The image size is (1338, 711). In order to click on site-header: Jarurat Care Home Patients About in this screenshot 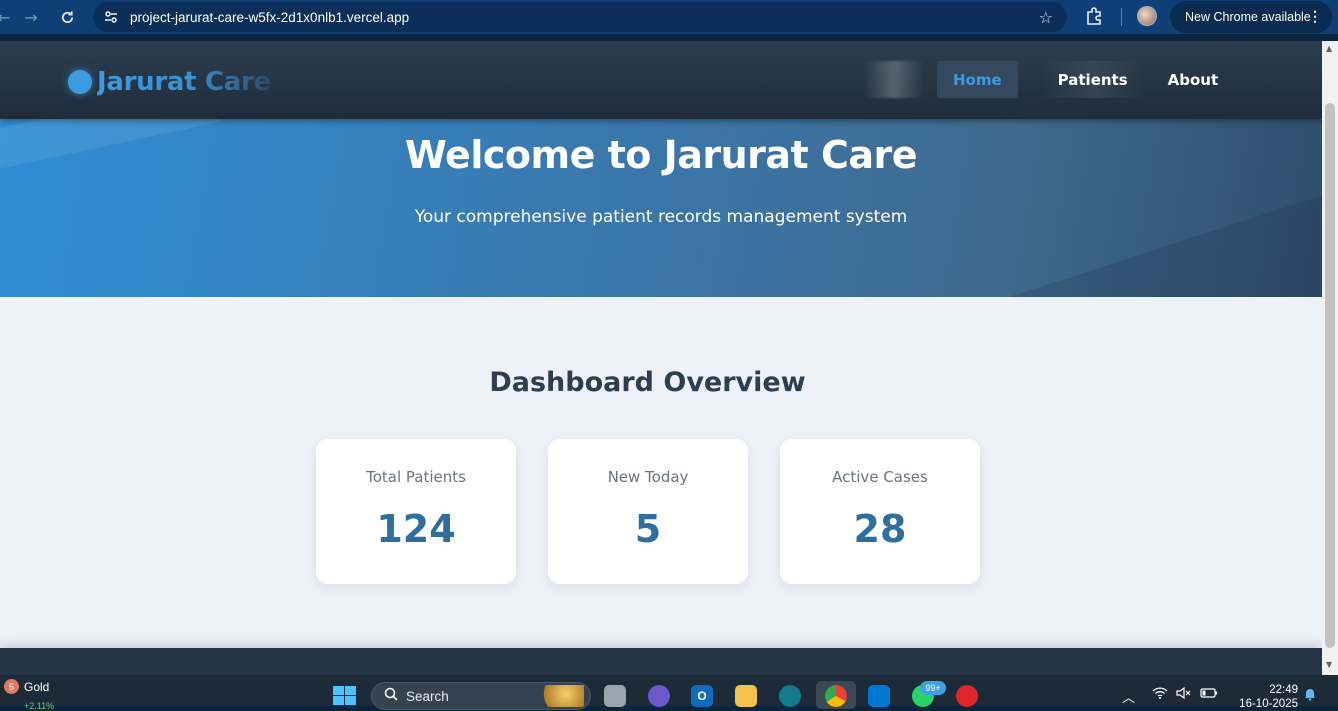, I will do `click(661, 80)`.